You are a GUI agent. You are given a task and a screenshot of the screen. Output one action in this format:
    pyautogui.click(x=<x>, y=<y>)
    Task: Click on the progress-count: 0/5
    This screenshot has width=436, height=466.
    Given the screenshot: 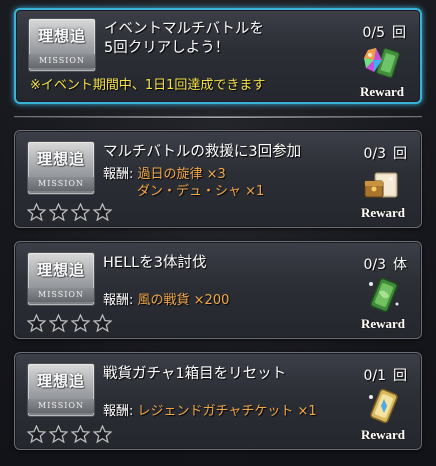 What is the action you would take?
    pyautogui.click(x=373, y=33)
    